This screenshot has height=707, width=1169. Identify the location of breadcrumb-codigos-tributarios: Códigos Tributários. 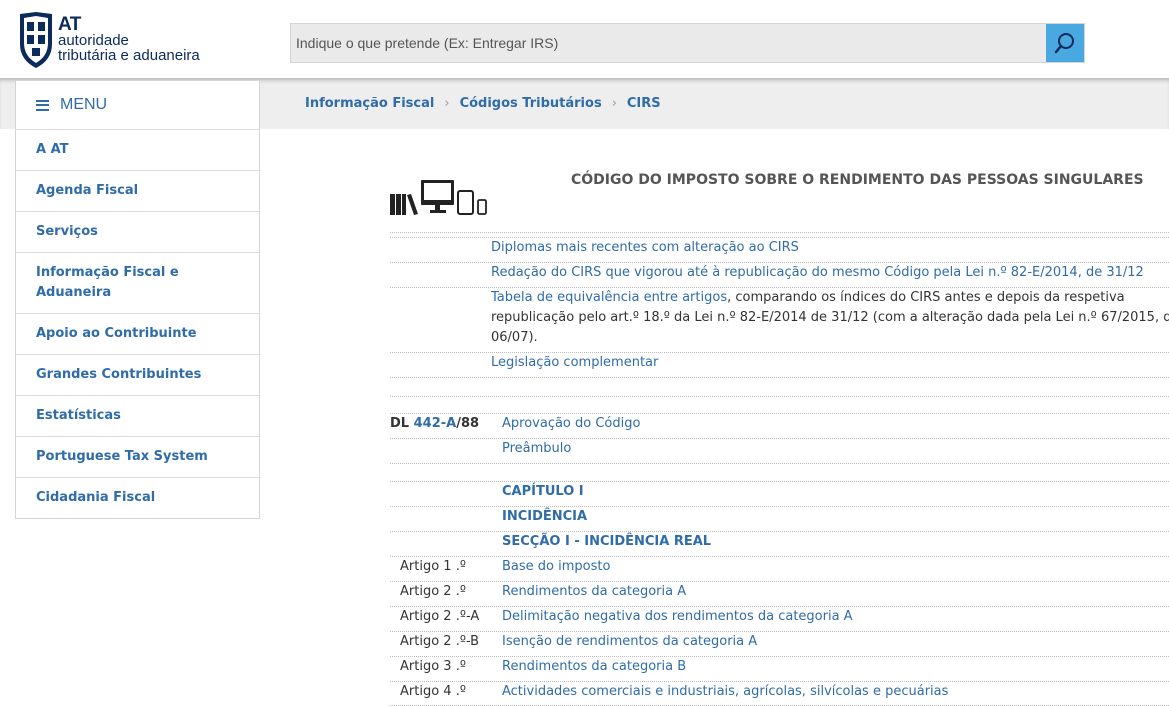
(531, 103).